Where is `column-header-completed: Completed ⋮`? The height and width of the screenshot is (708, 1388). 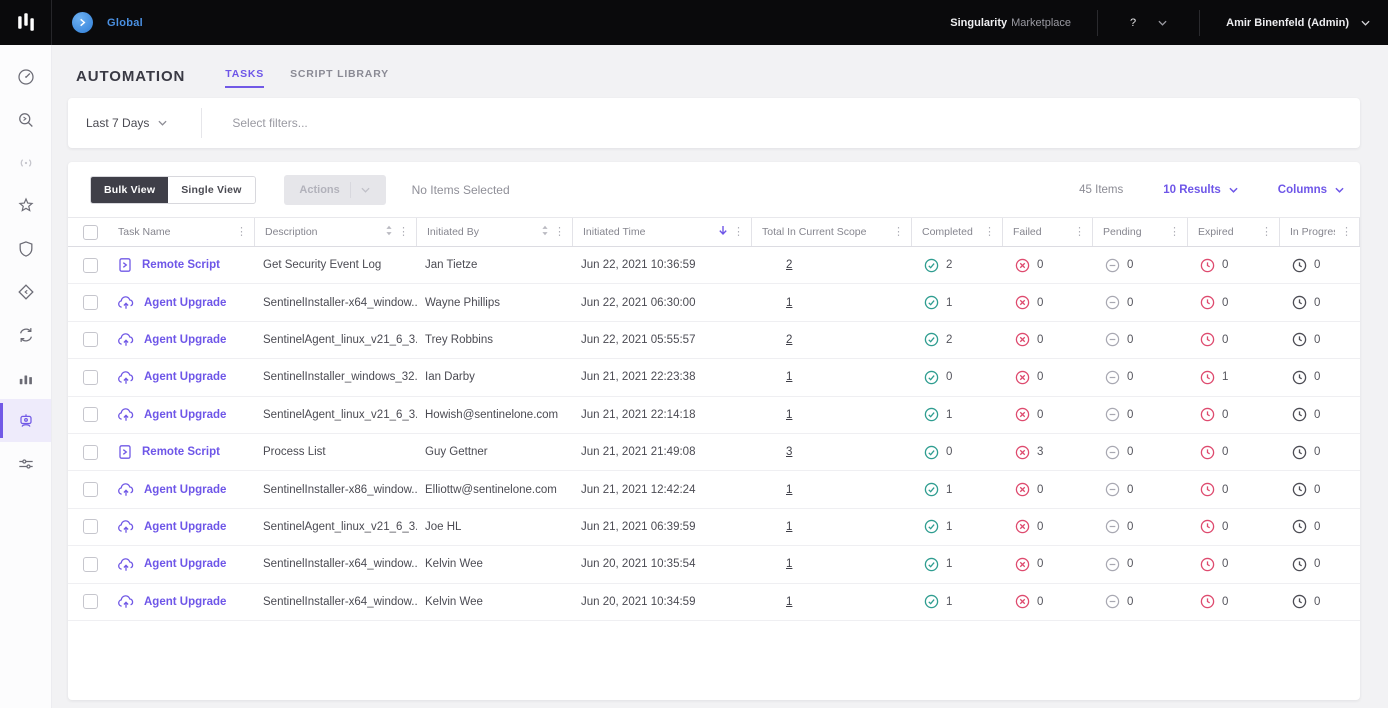 column-header-completed: Completed ⋮ is located at coordinates (957, 232).